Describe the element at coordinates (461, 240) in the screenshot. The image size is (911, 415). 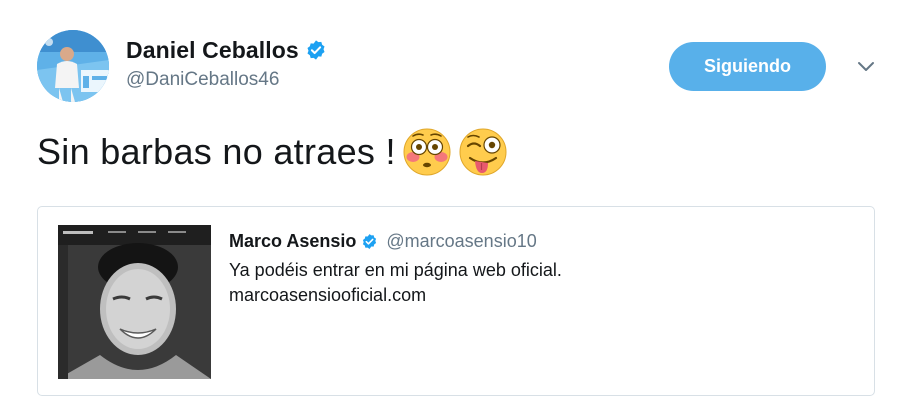
I see `quoted-handle: @marcoasensio10` at that location.